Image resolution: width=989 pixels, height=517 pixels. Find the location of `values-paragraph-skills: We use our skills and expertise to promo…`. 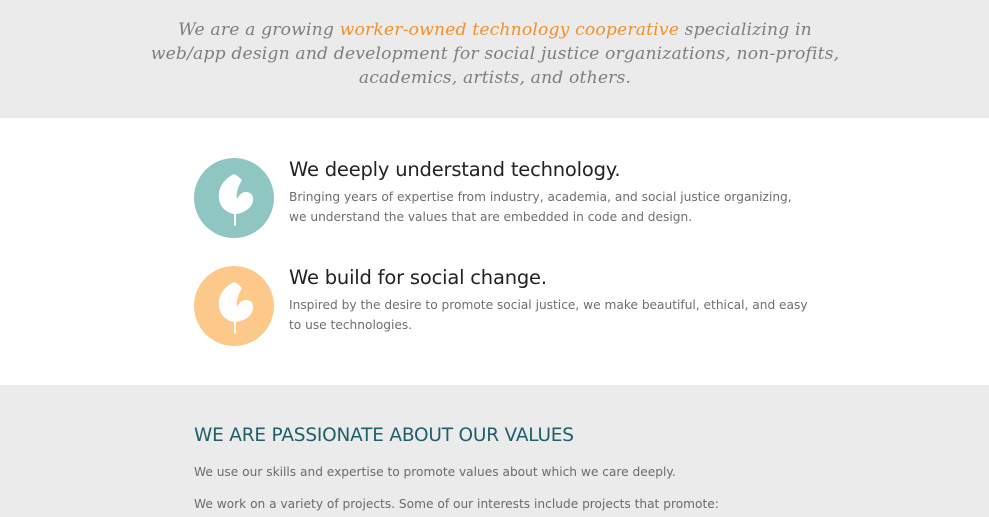

values-paragraph-skills: We use our skills and expertise to promo… is located at coordinates (435, 472).